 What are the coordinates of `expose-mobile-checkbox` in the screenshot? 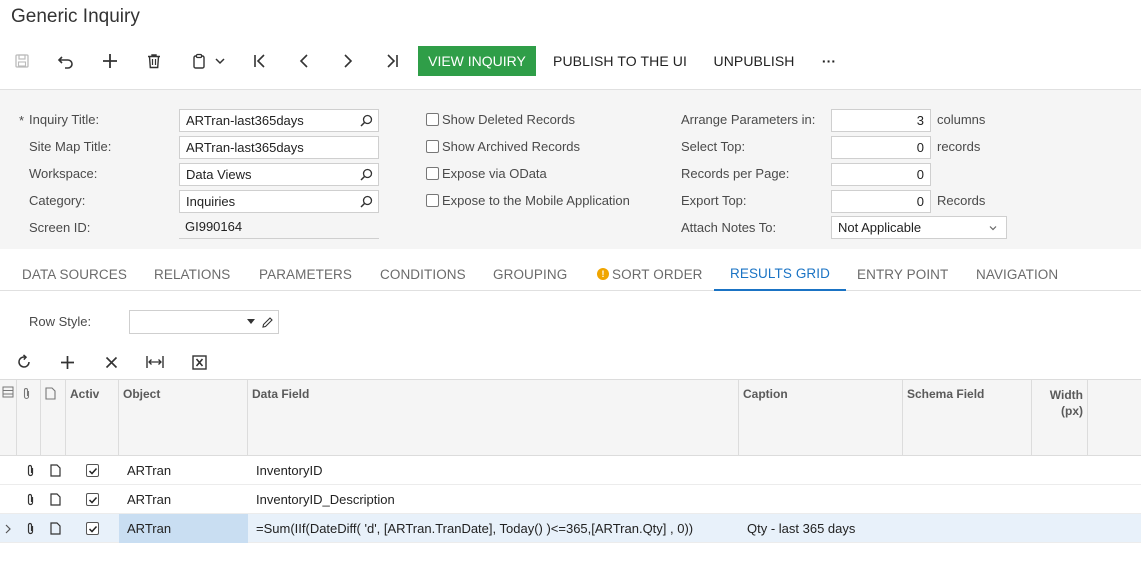 It's located at (432, 200).